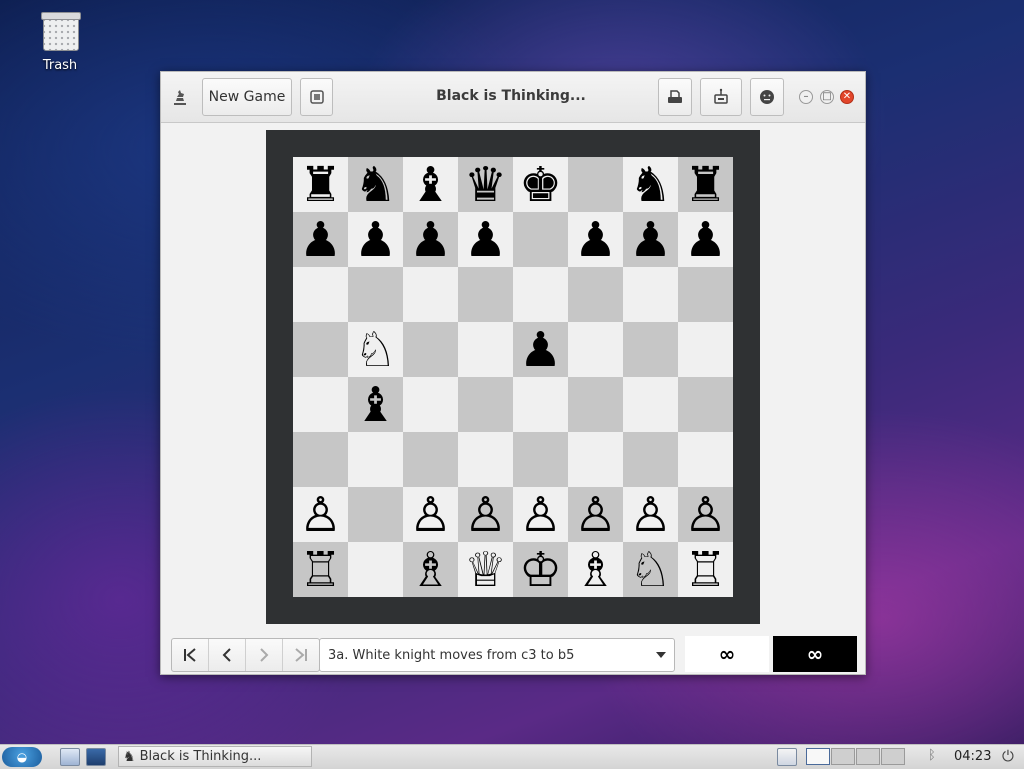  What do you see at coordinates (375, 569) in the screenshot?
I see `square-b1` at bounding box center [375, 569].